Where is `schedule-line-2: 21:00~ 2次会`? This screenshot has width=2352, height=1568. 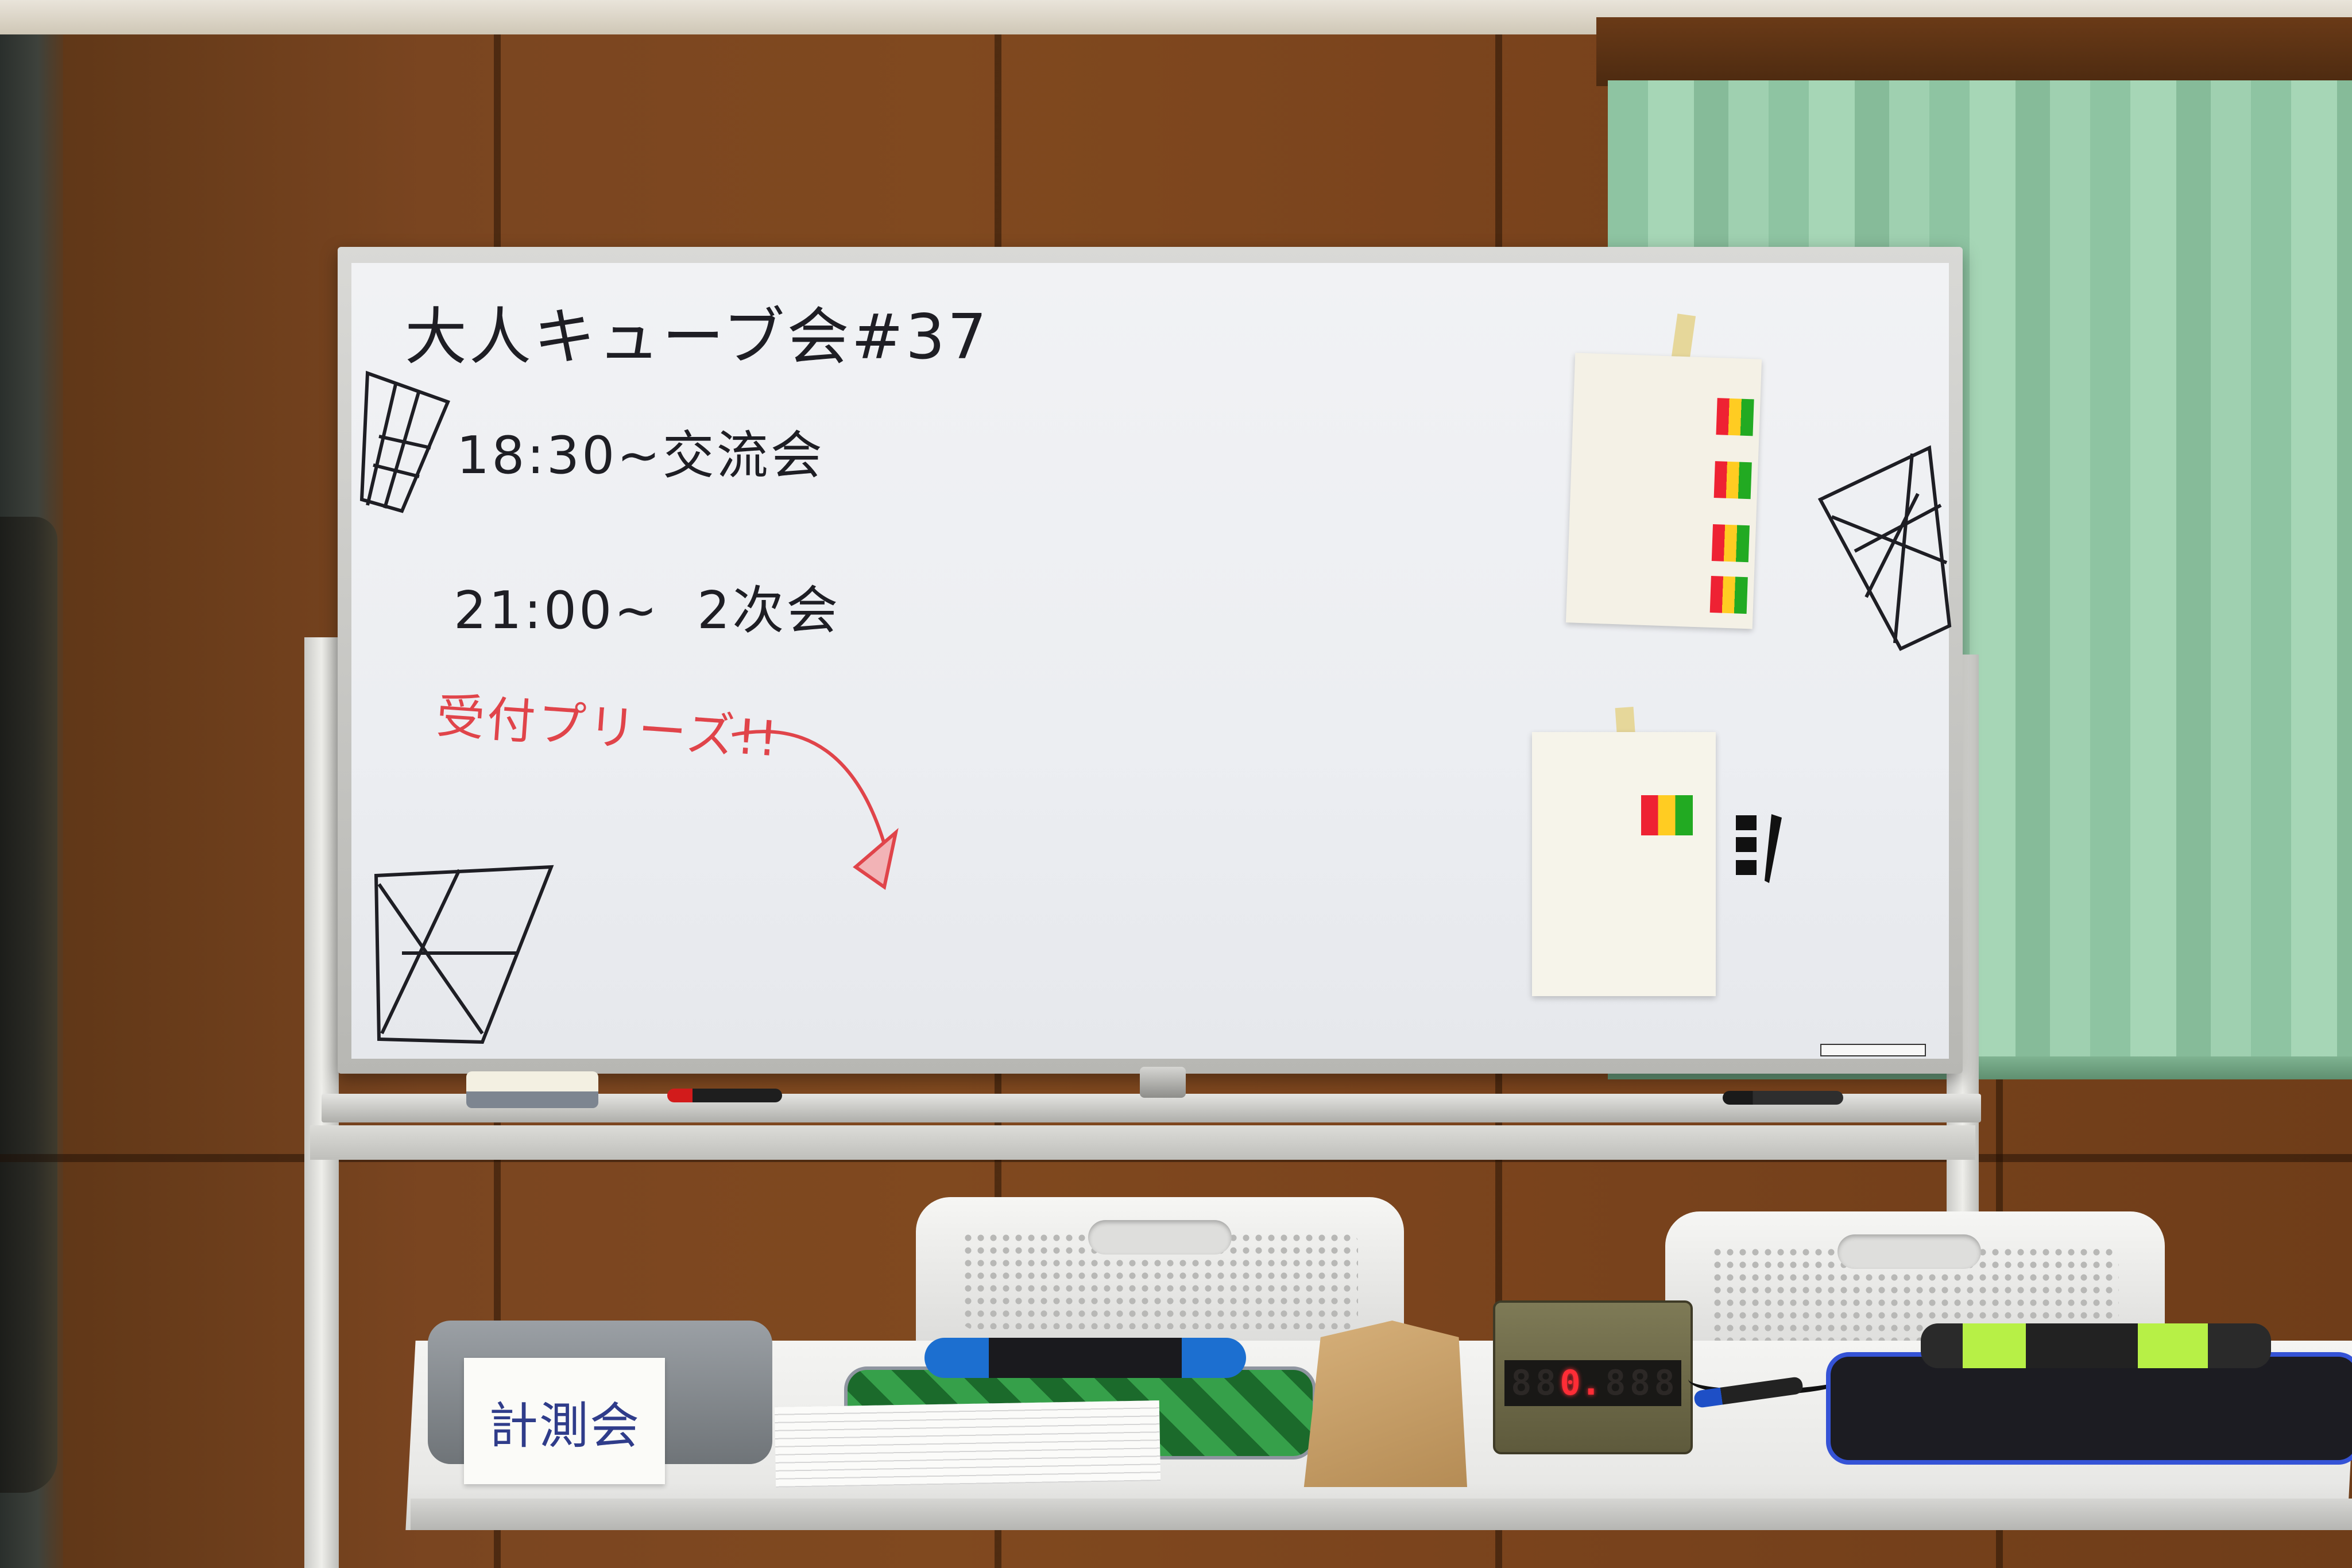 schedule-line-2: 21:00~ 2次会 is located at coordinates (647, 605).